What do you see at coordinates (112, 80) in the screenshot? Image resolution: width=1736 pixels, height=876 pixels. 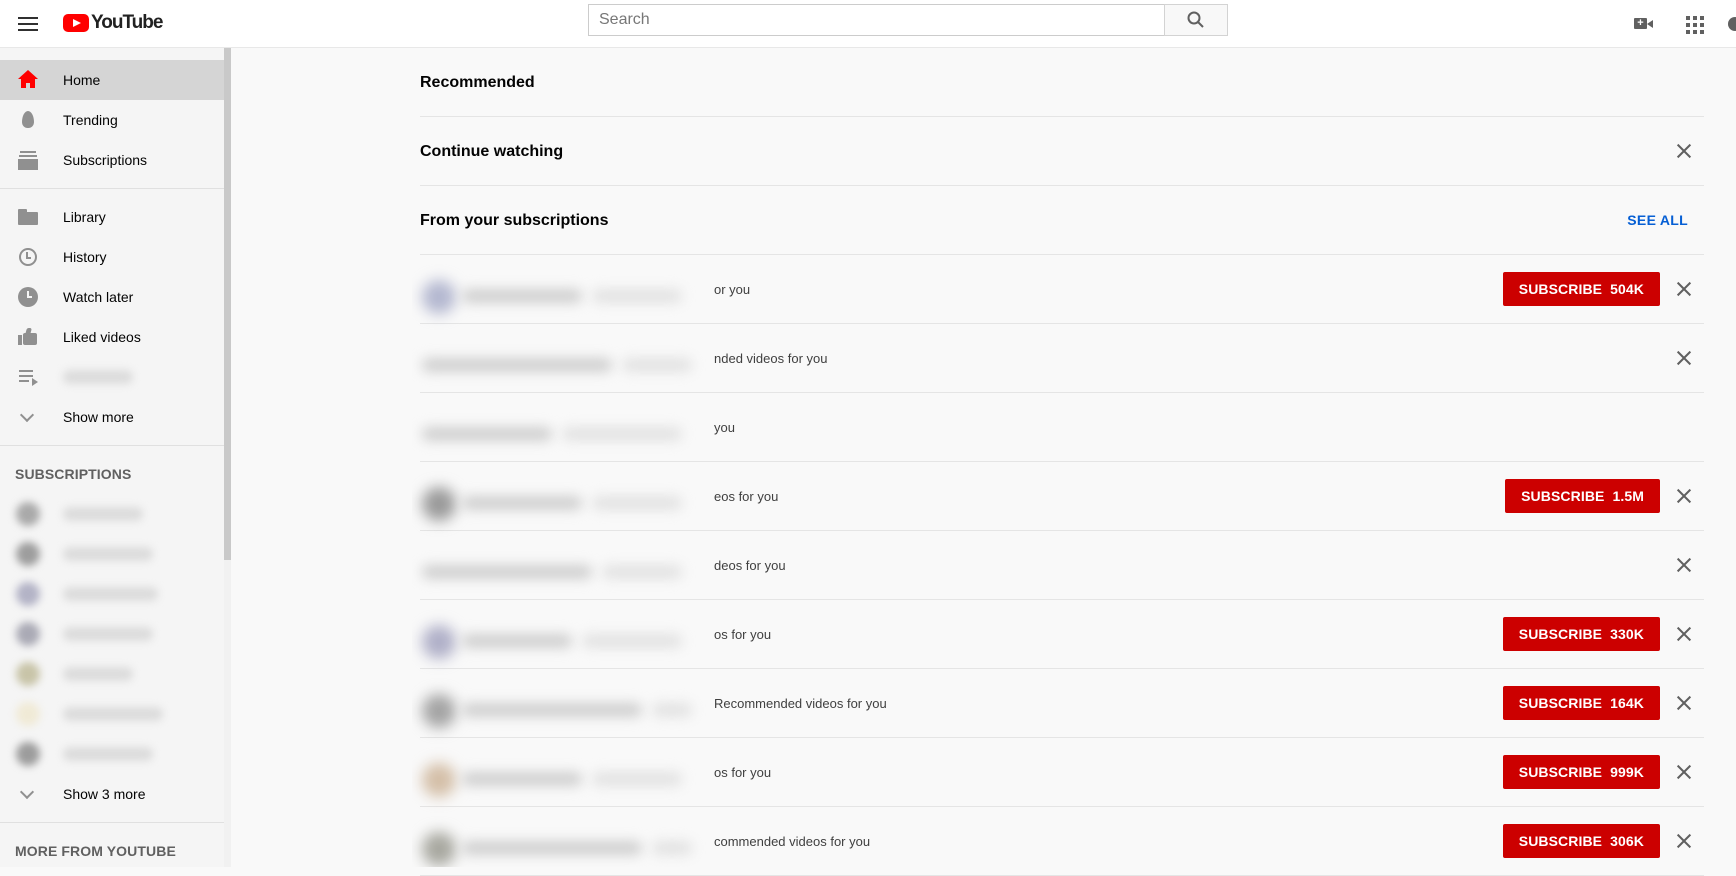 I see `sidebar-item-home: Home` at bounding box center [112, 80].